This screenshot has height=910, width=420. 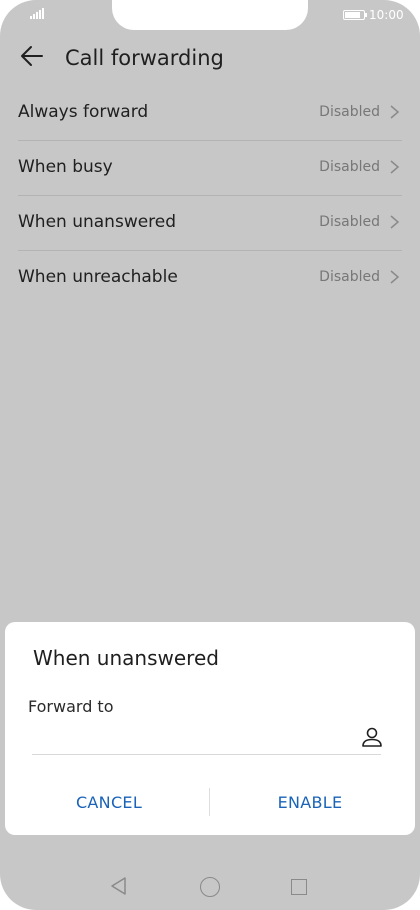 I want to click on status-bar: 10:00, so click(x=210, y=15).